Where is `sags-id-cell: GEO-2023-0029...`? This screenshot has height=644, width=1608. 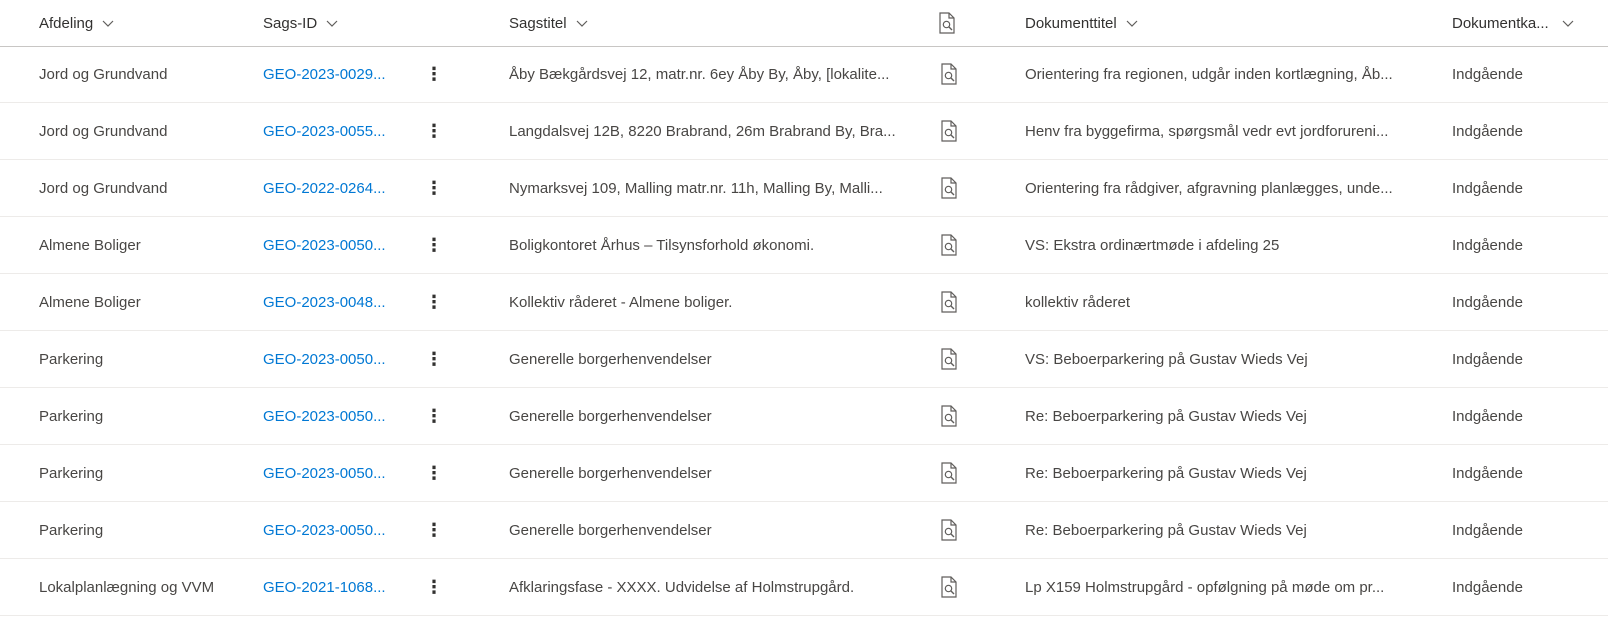 sags-id-cell: GEO-2023-0029... is located at coordinates (328, 74).